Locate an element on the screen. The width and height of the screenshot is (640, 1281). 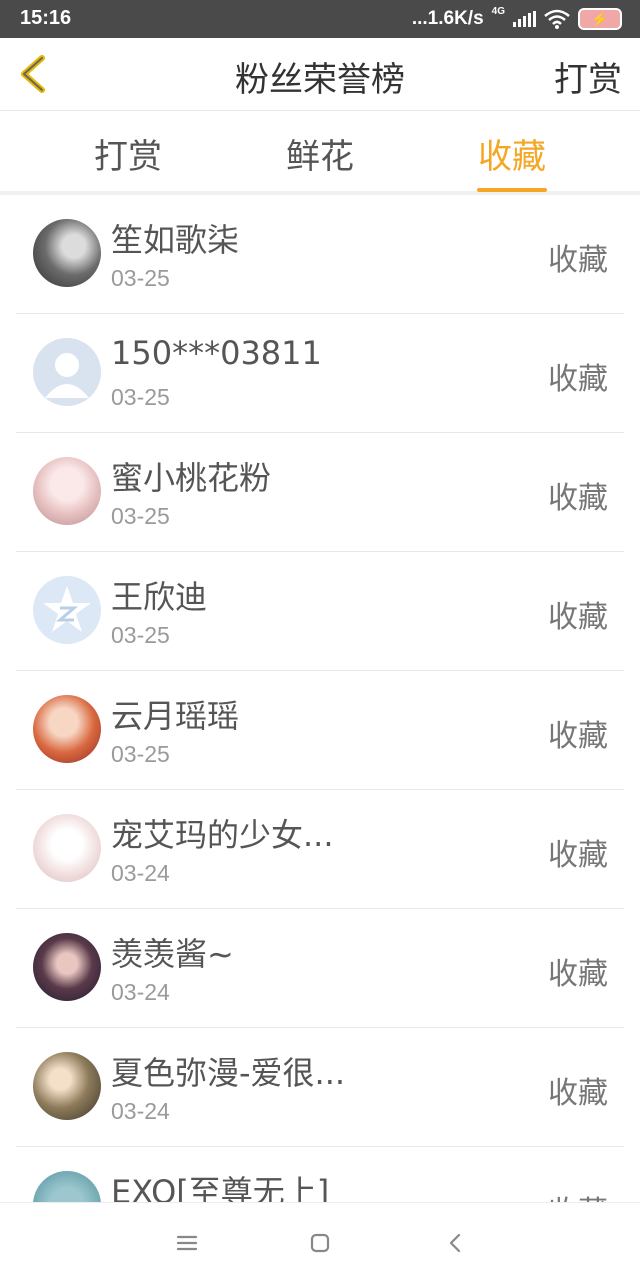
tab-bar: 打赏 鲜花 收藏 is located at coordinates (320, 153).